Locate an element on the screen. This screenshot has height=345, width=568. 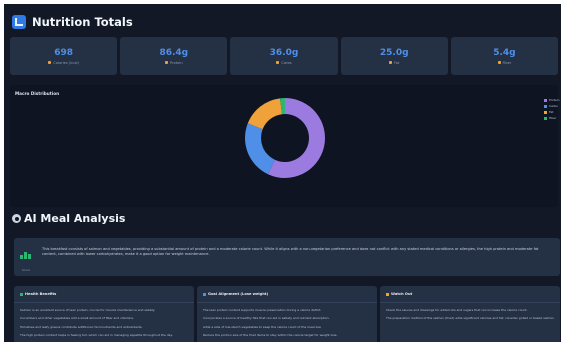
card-title: Watch Out is located at coordinates (402, 294).